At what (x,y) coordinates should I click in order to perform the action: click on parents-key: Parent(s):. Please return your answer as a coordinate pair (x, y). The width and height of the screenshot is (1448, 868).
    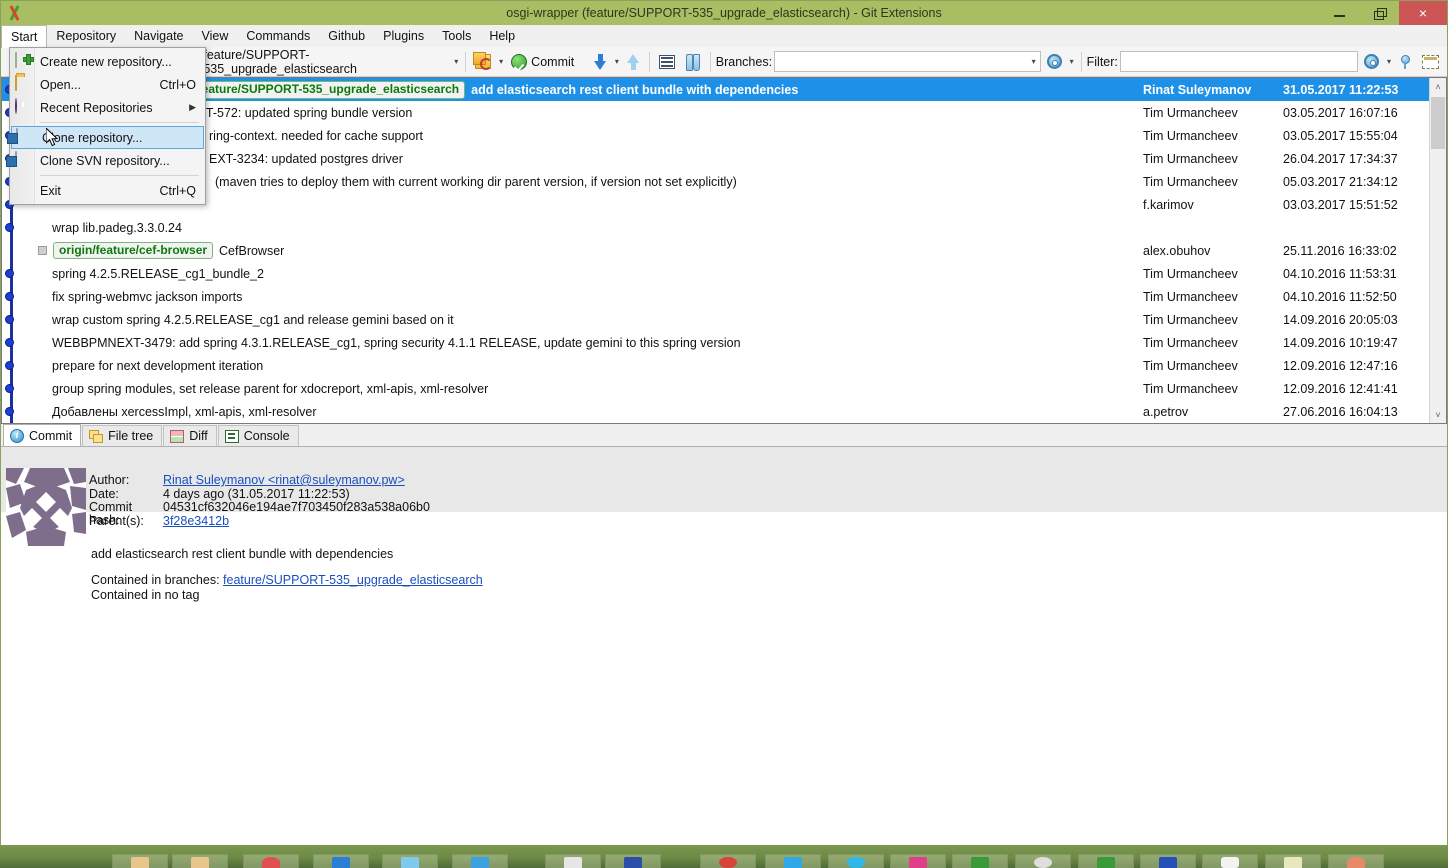
    Looking at the image, I should click on (116, 520).